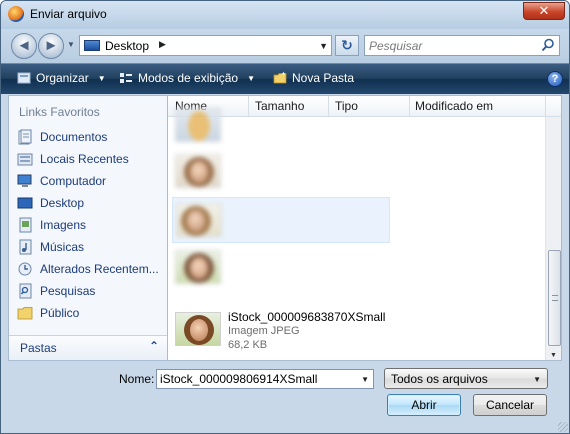 This screenshot has height=434, width=570. What do you see at coordinates (73, 181) in the screenshot?
I see `sidebar-item-label: Computador` at bounding box center [73, 181].